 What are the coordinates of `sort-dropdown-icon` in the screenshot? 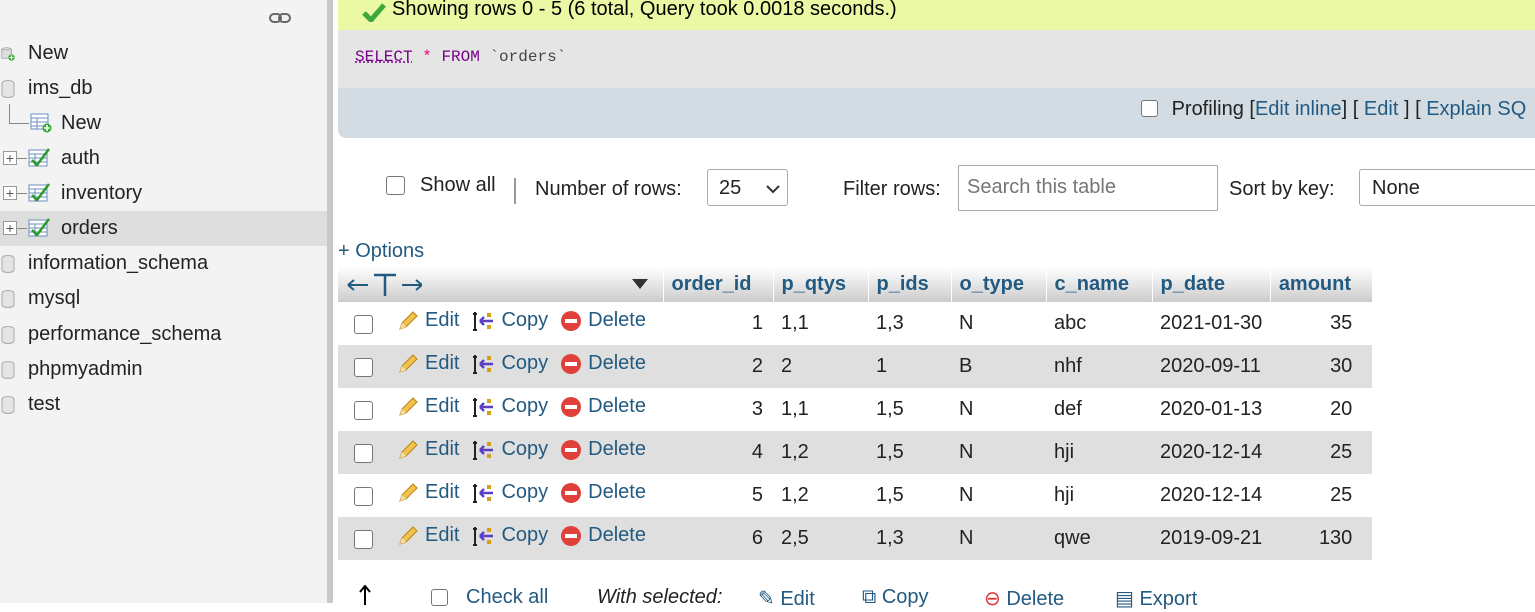 It's located at (640, 284).